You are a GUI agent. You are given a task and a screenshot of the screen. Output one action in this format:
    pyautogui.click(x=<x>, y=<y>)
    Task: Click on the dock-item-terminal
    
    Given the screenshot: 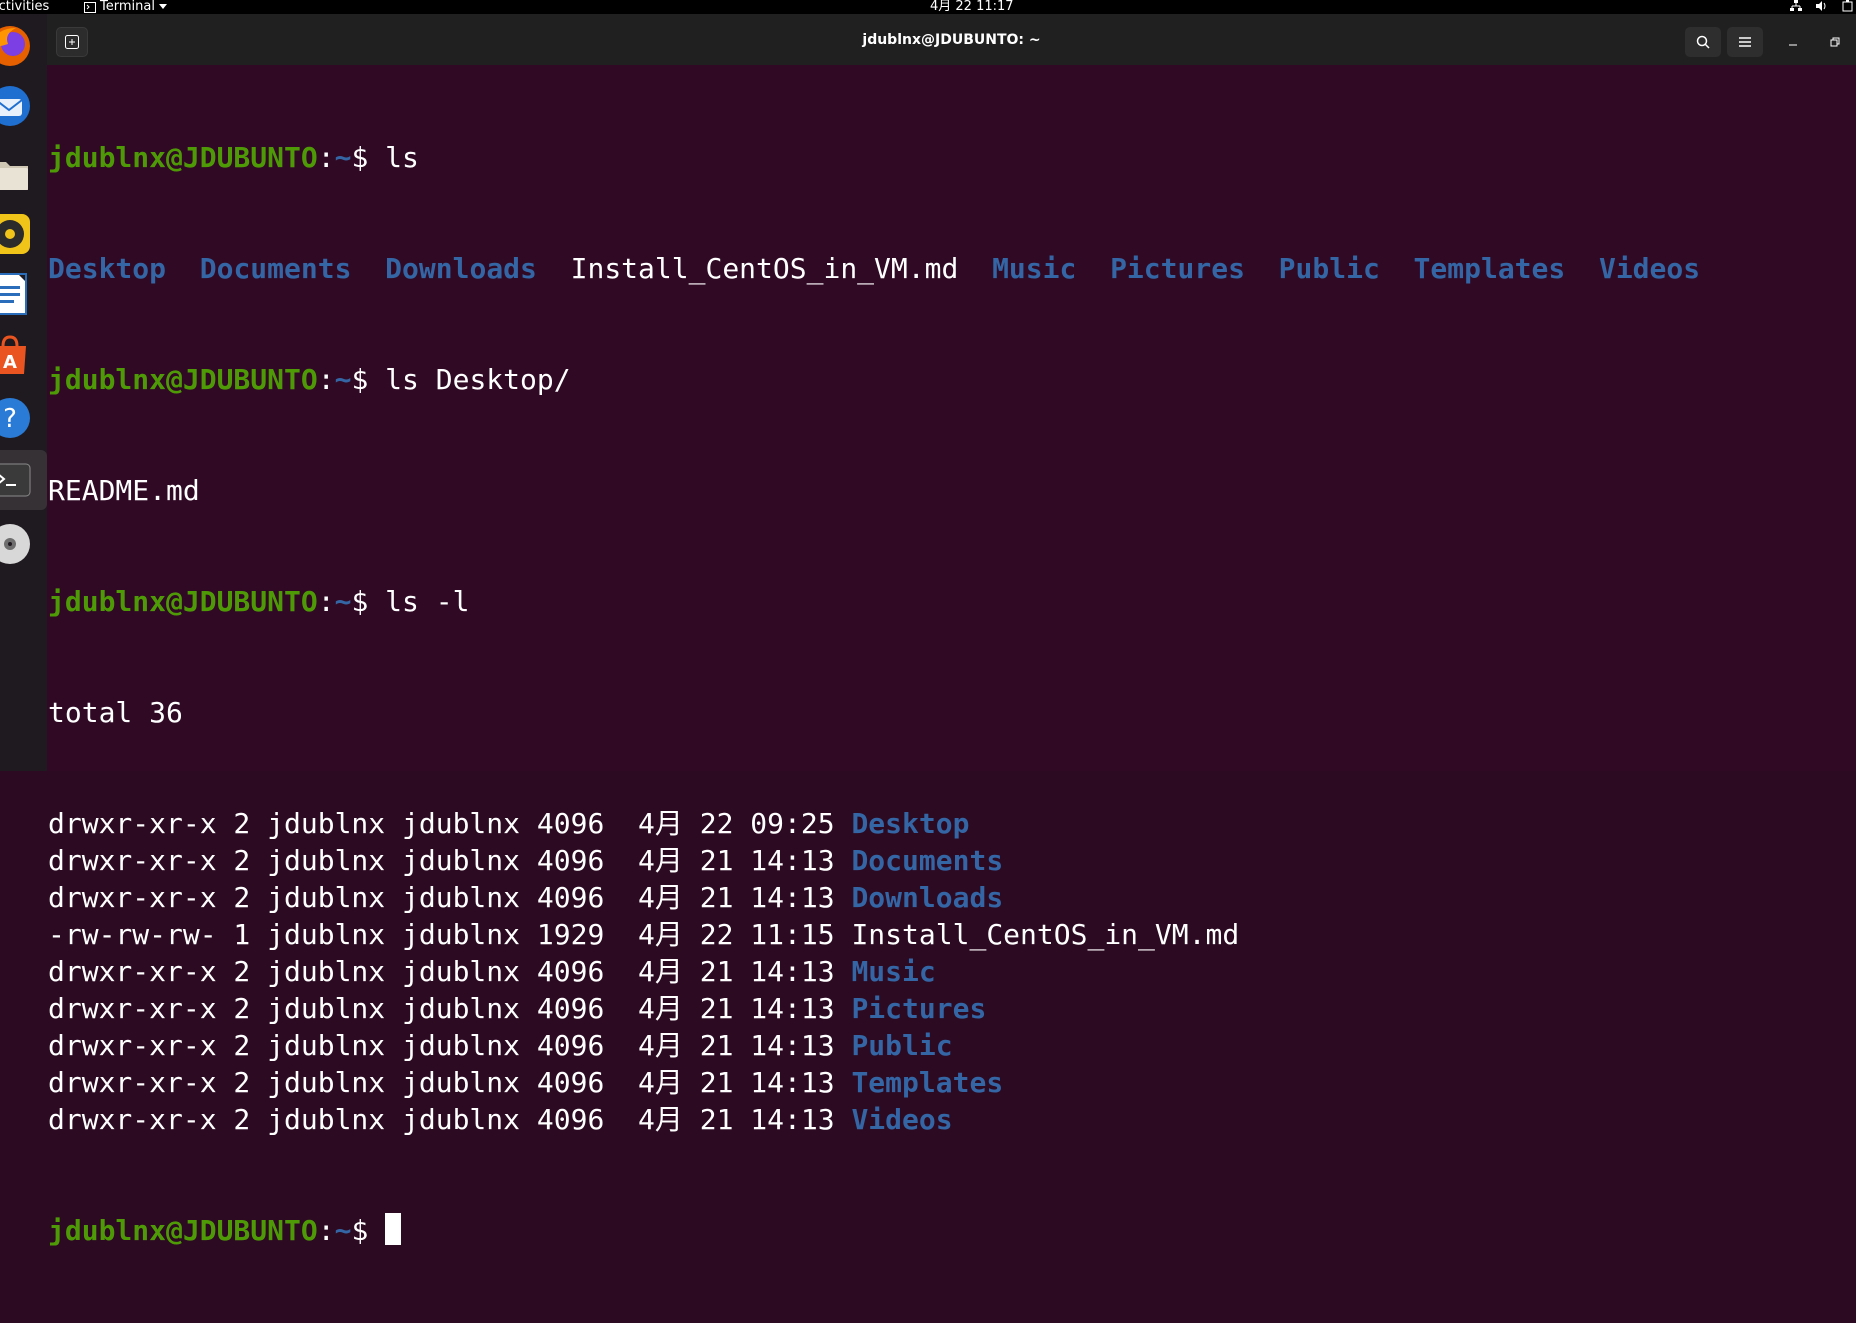 What is the action you would take?
    pyautogui.click(x=23, y=480)
    